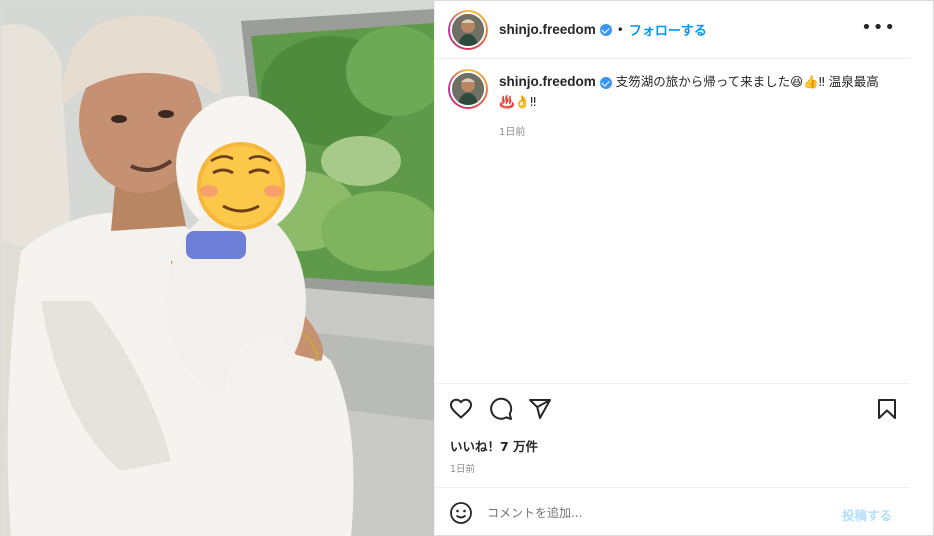  What do you see at coordinates (605, 29) in the screenshot?
I see `verified-badge-icon` at bounding box center [605, 29].